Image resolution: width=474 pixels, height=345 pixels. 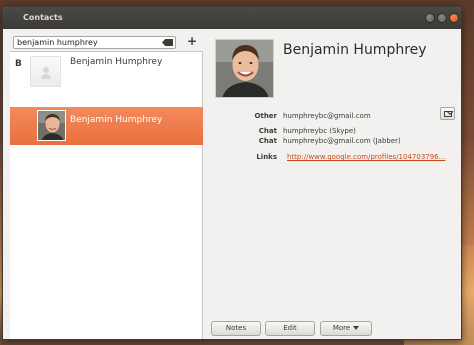 I want to click on envelope-icon, so click(x=448, y=114).